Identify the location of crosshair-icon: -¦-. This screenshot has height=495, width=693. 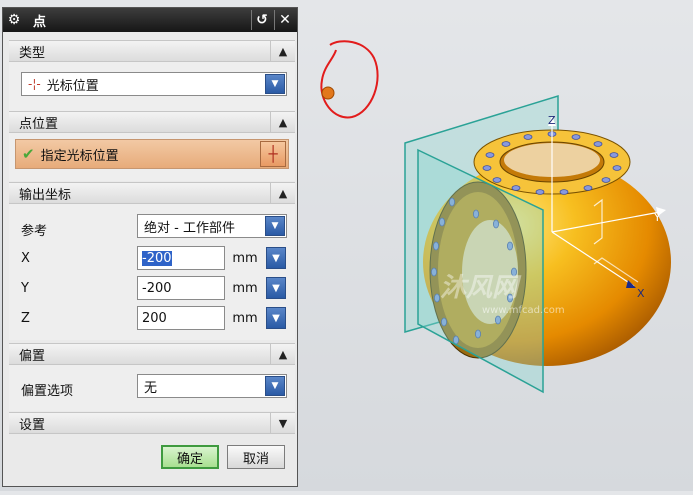
(34, 84).